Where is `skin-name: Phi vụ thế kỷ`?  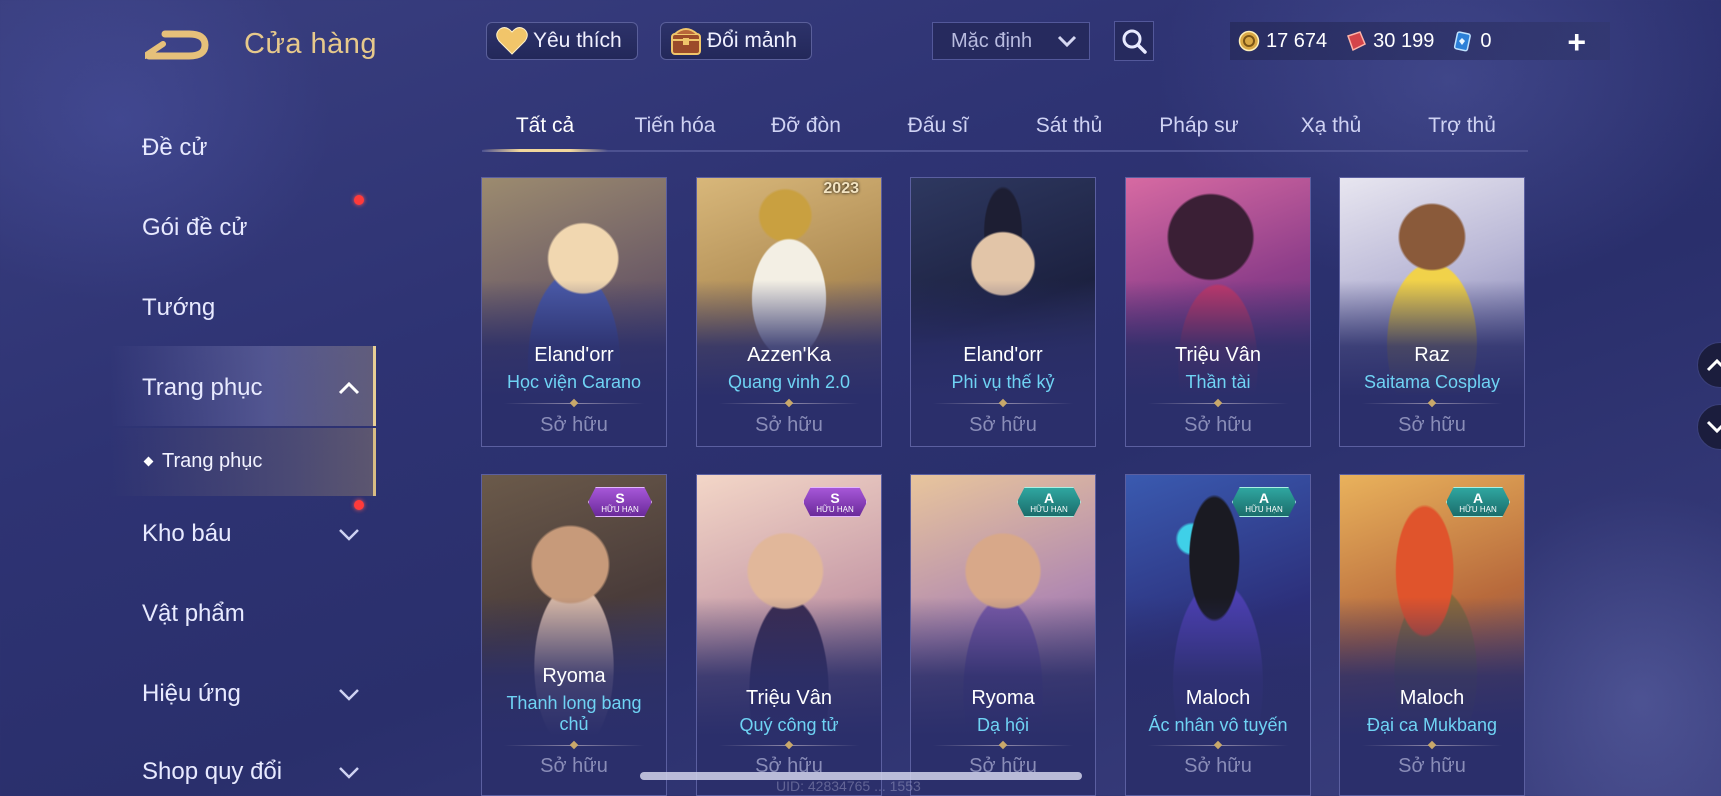 skin-name: Phi vụ thế kỷ is located at coordinates (1003, 382).